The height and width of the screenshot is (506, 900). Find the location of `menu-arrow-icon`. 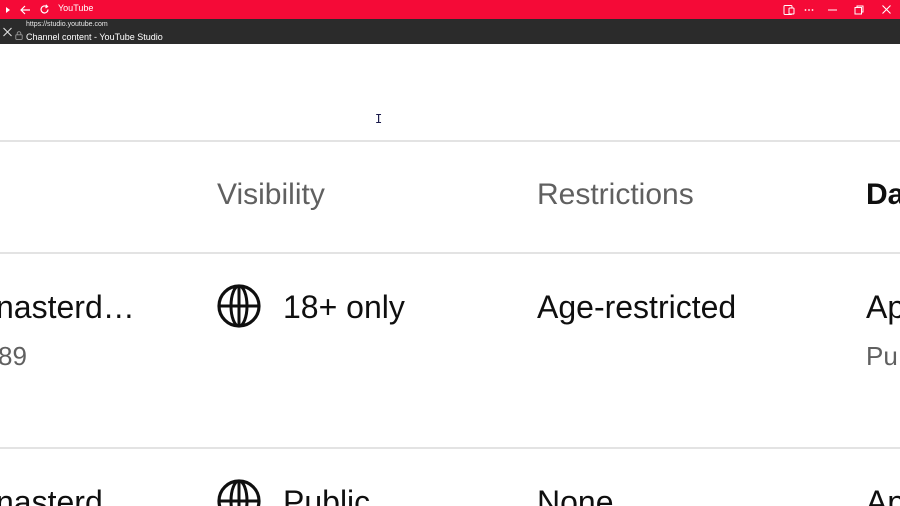

menu-arrow-icon is located at coordinates (8, 9).